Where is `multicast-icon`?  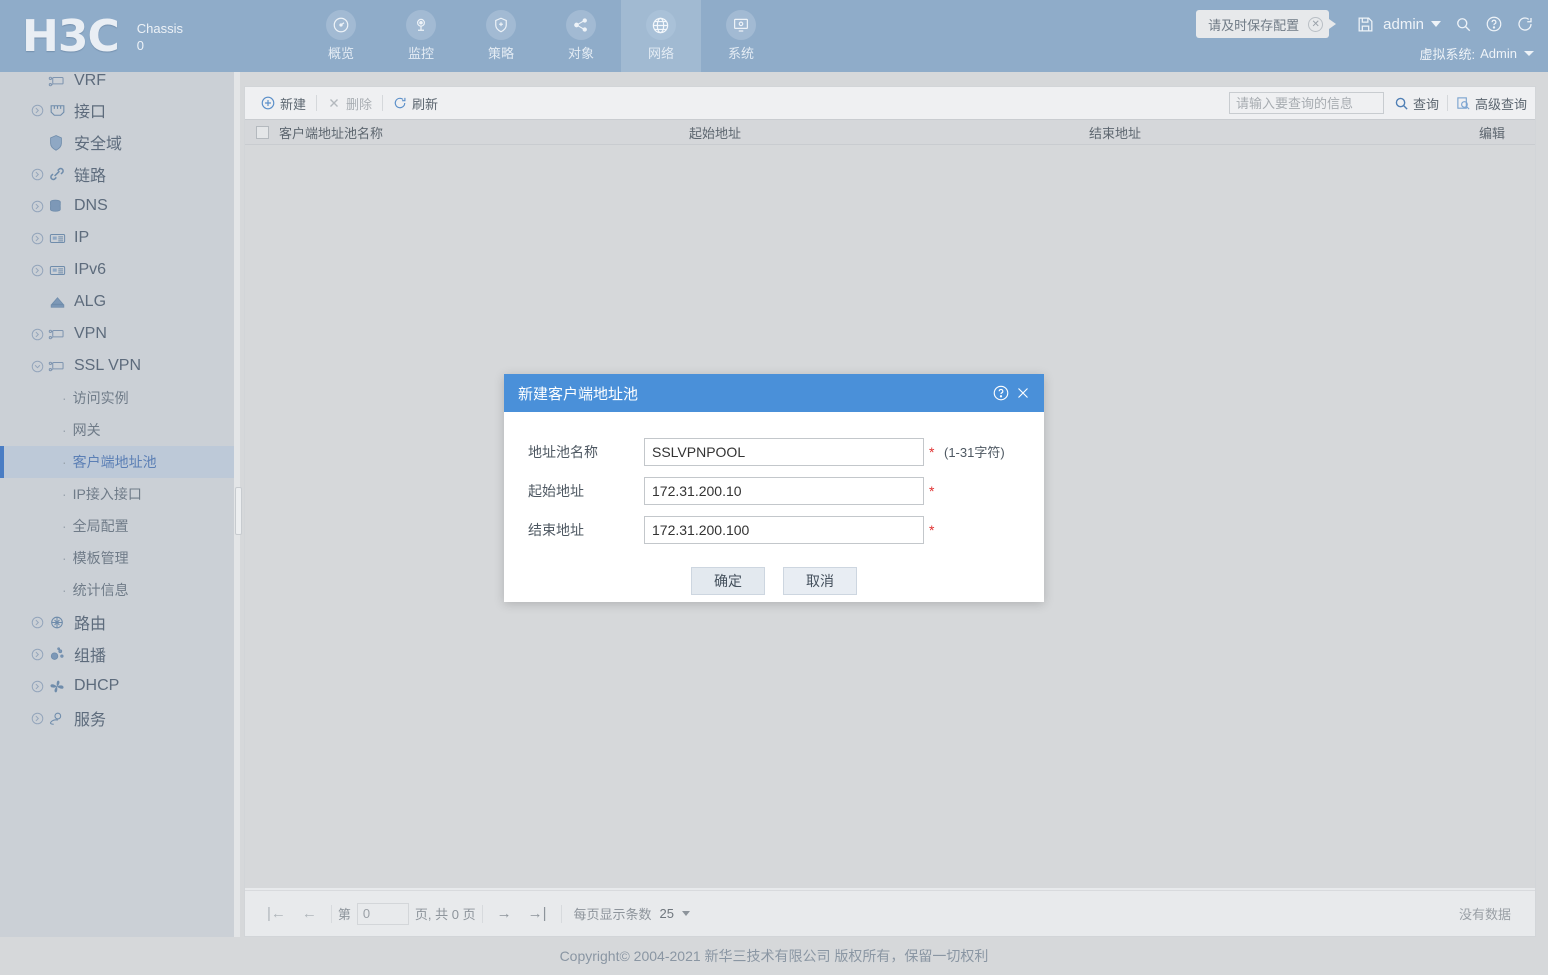 multicast-icon is located at coordinates (59, 654).